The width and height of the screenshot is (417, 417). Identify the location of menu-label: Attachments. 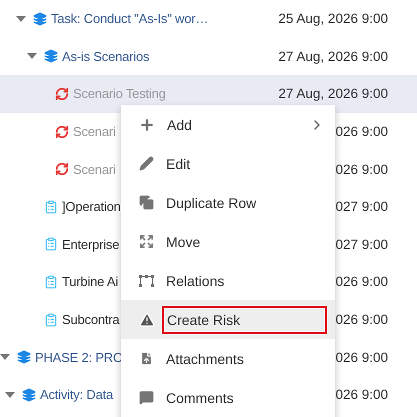
(205, 359).